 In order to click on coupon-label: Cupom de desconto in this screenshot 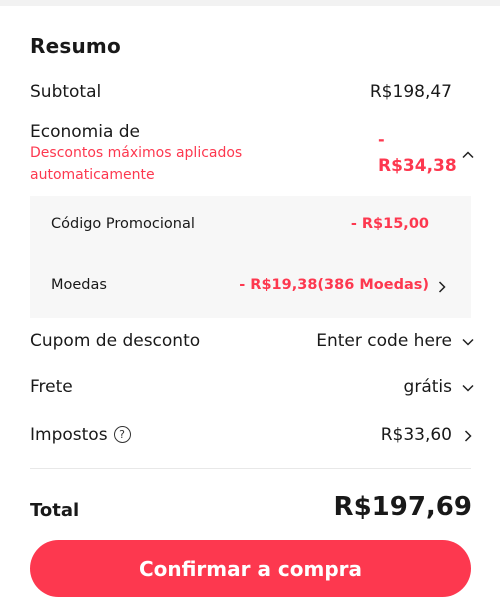, I will do `click(115, 341)`.